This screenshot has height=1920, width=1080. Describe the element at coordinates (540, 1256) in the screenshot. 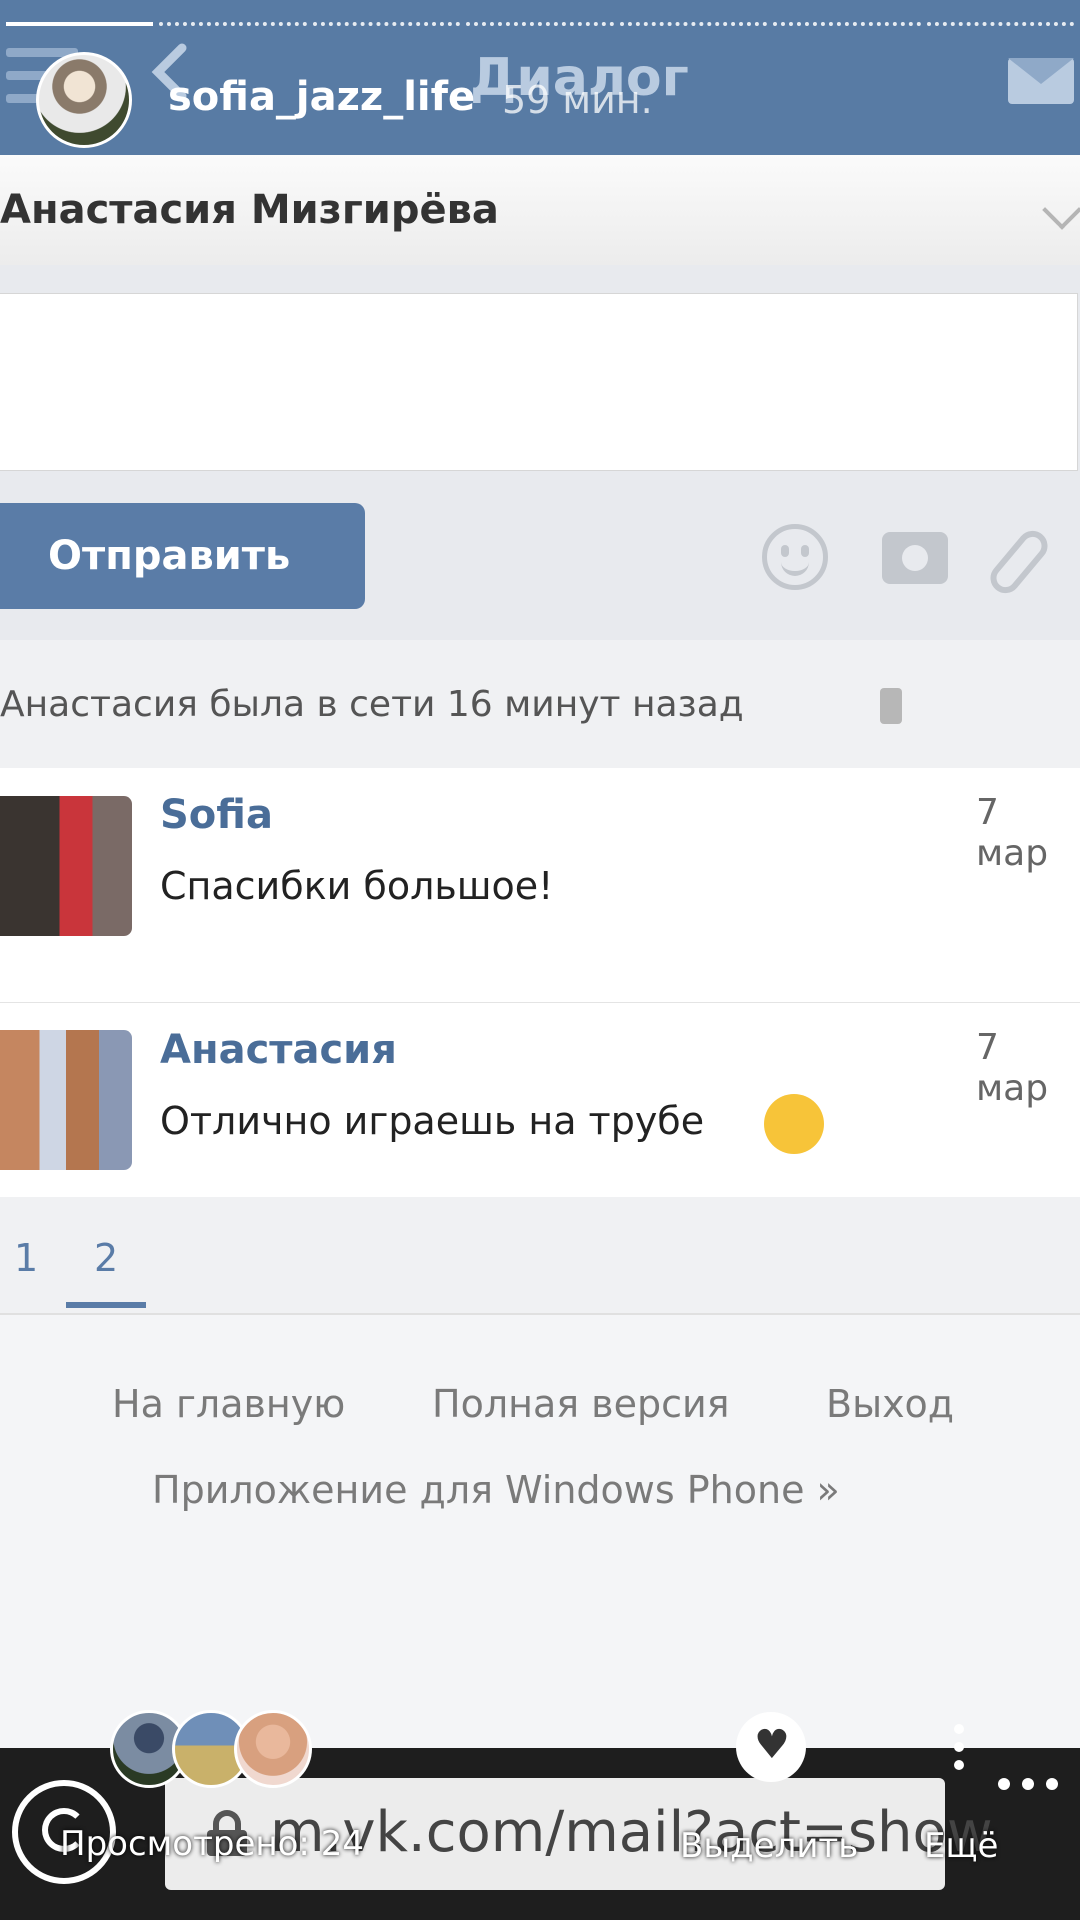

I see `pagination` at that location.